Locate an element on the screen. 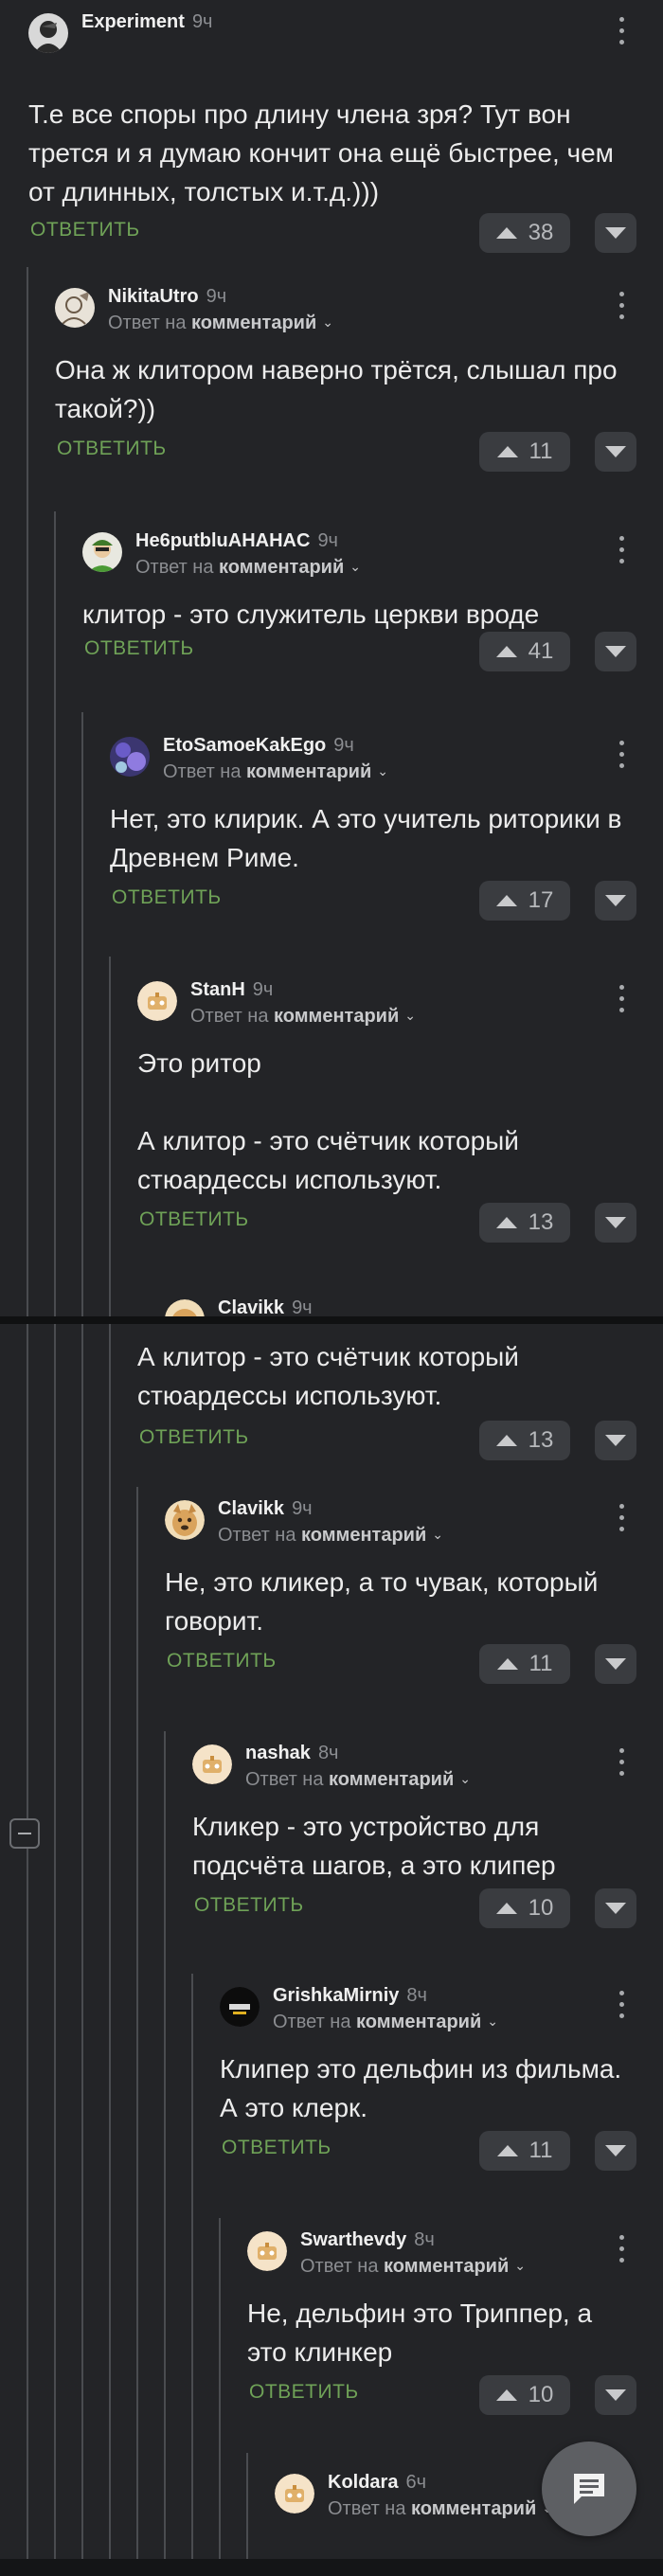 The width and height of the screenshot is (663, 2576). author-name: NikitaUtro 9ч is located at coordinates (167, 297).